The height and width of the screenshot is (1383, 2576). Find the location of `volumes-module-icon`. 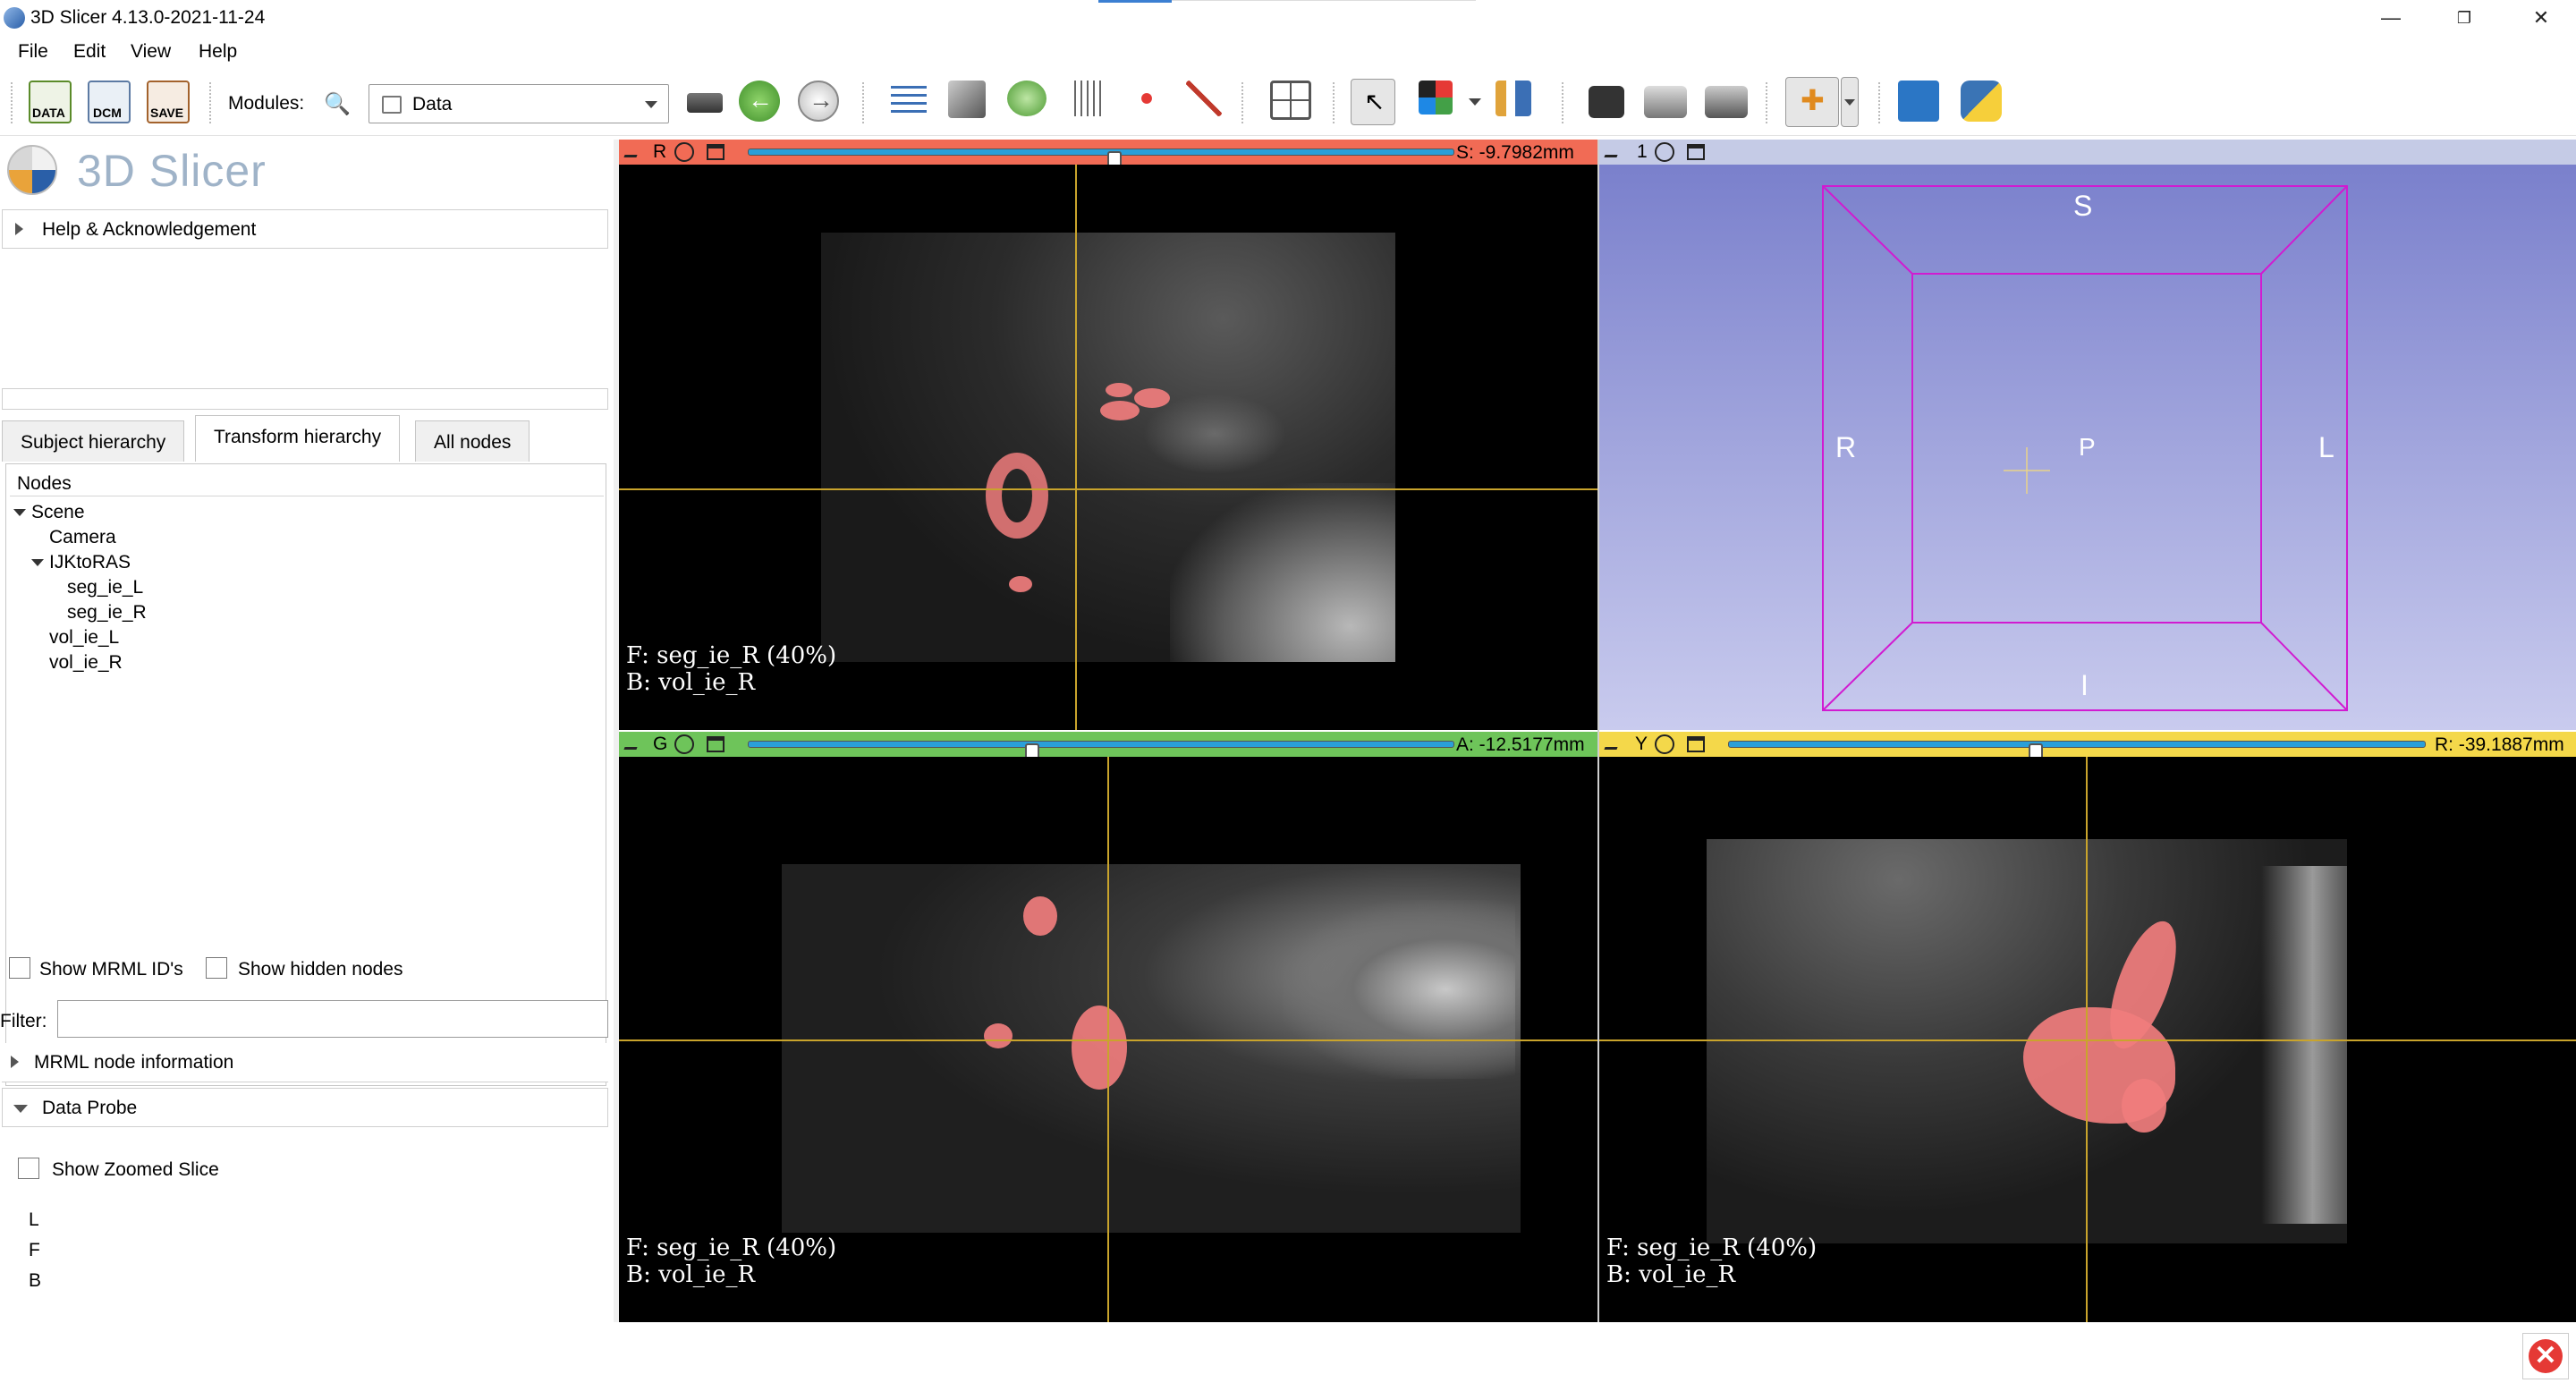

volumes-module-icon is located at coordinates (967, 100).